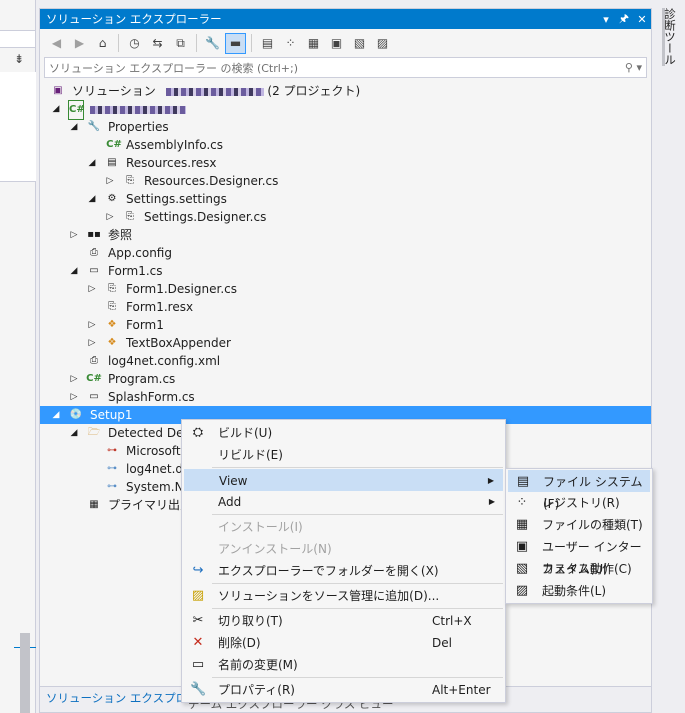 The width and height of the screenshot is (685, 713). I want to click on menu-label: アンインストール(N), so click(275, 549).